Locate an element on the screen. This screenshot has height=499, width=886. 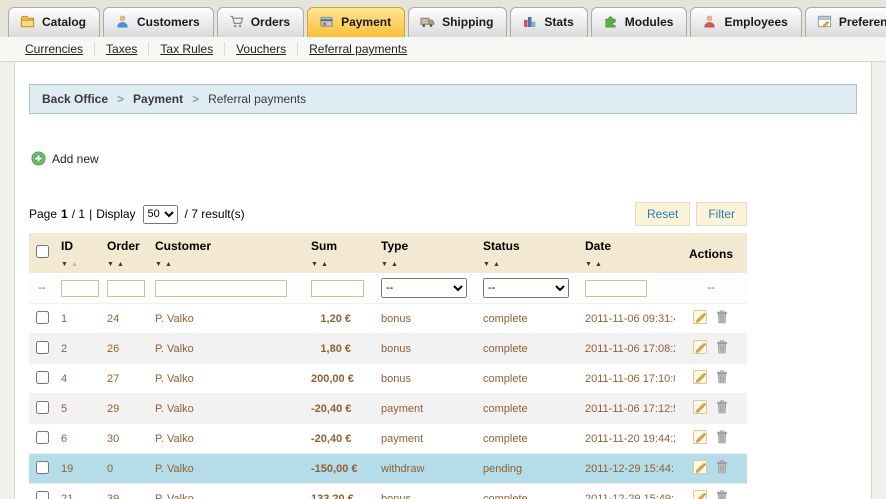
filter-input-order is located at coordinates (126, 288).